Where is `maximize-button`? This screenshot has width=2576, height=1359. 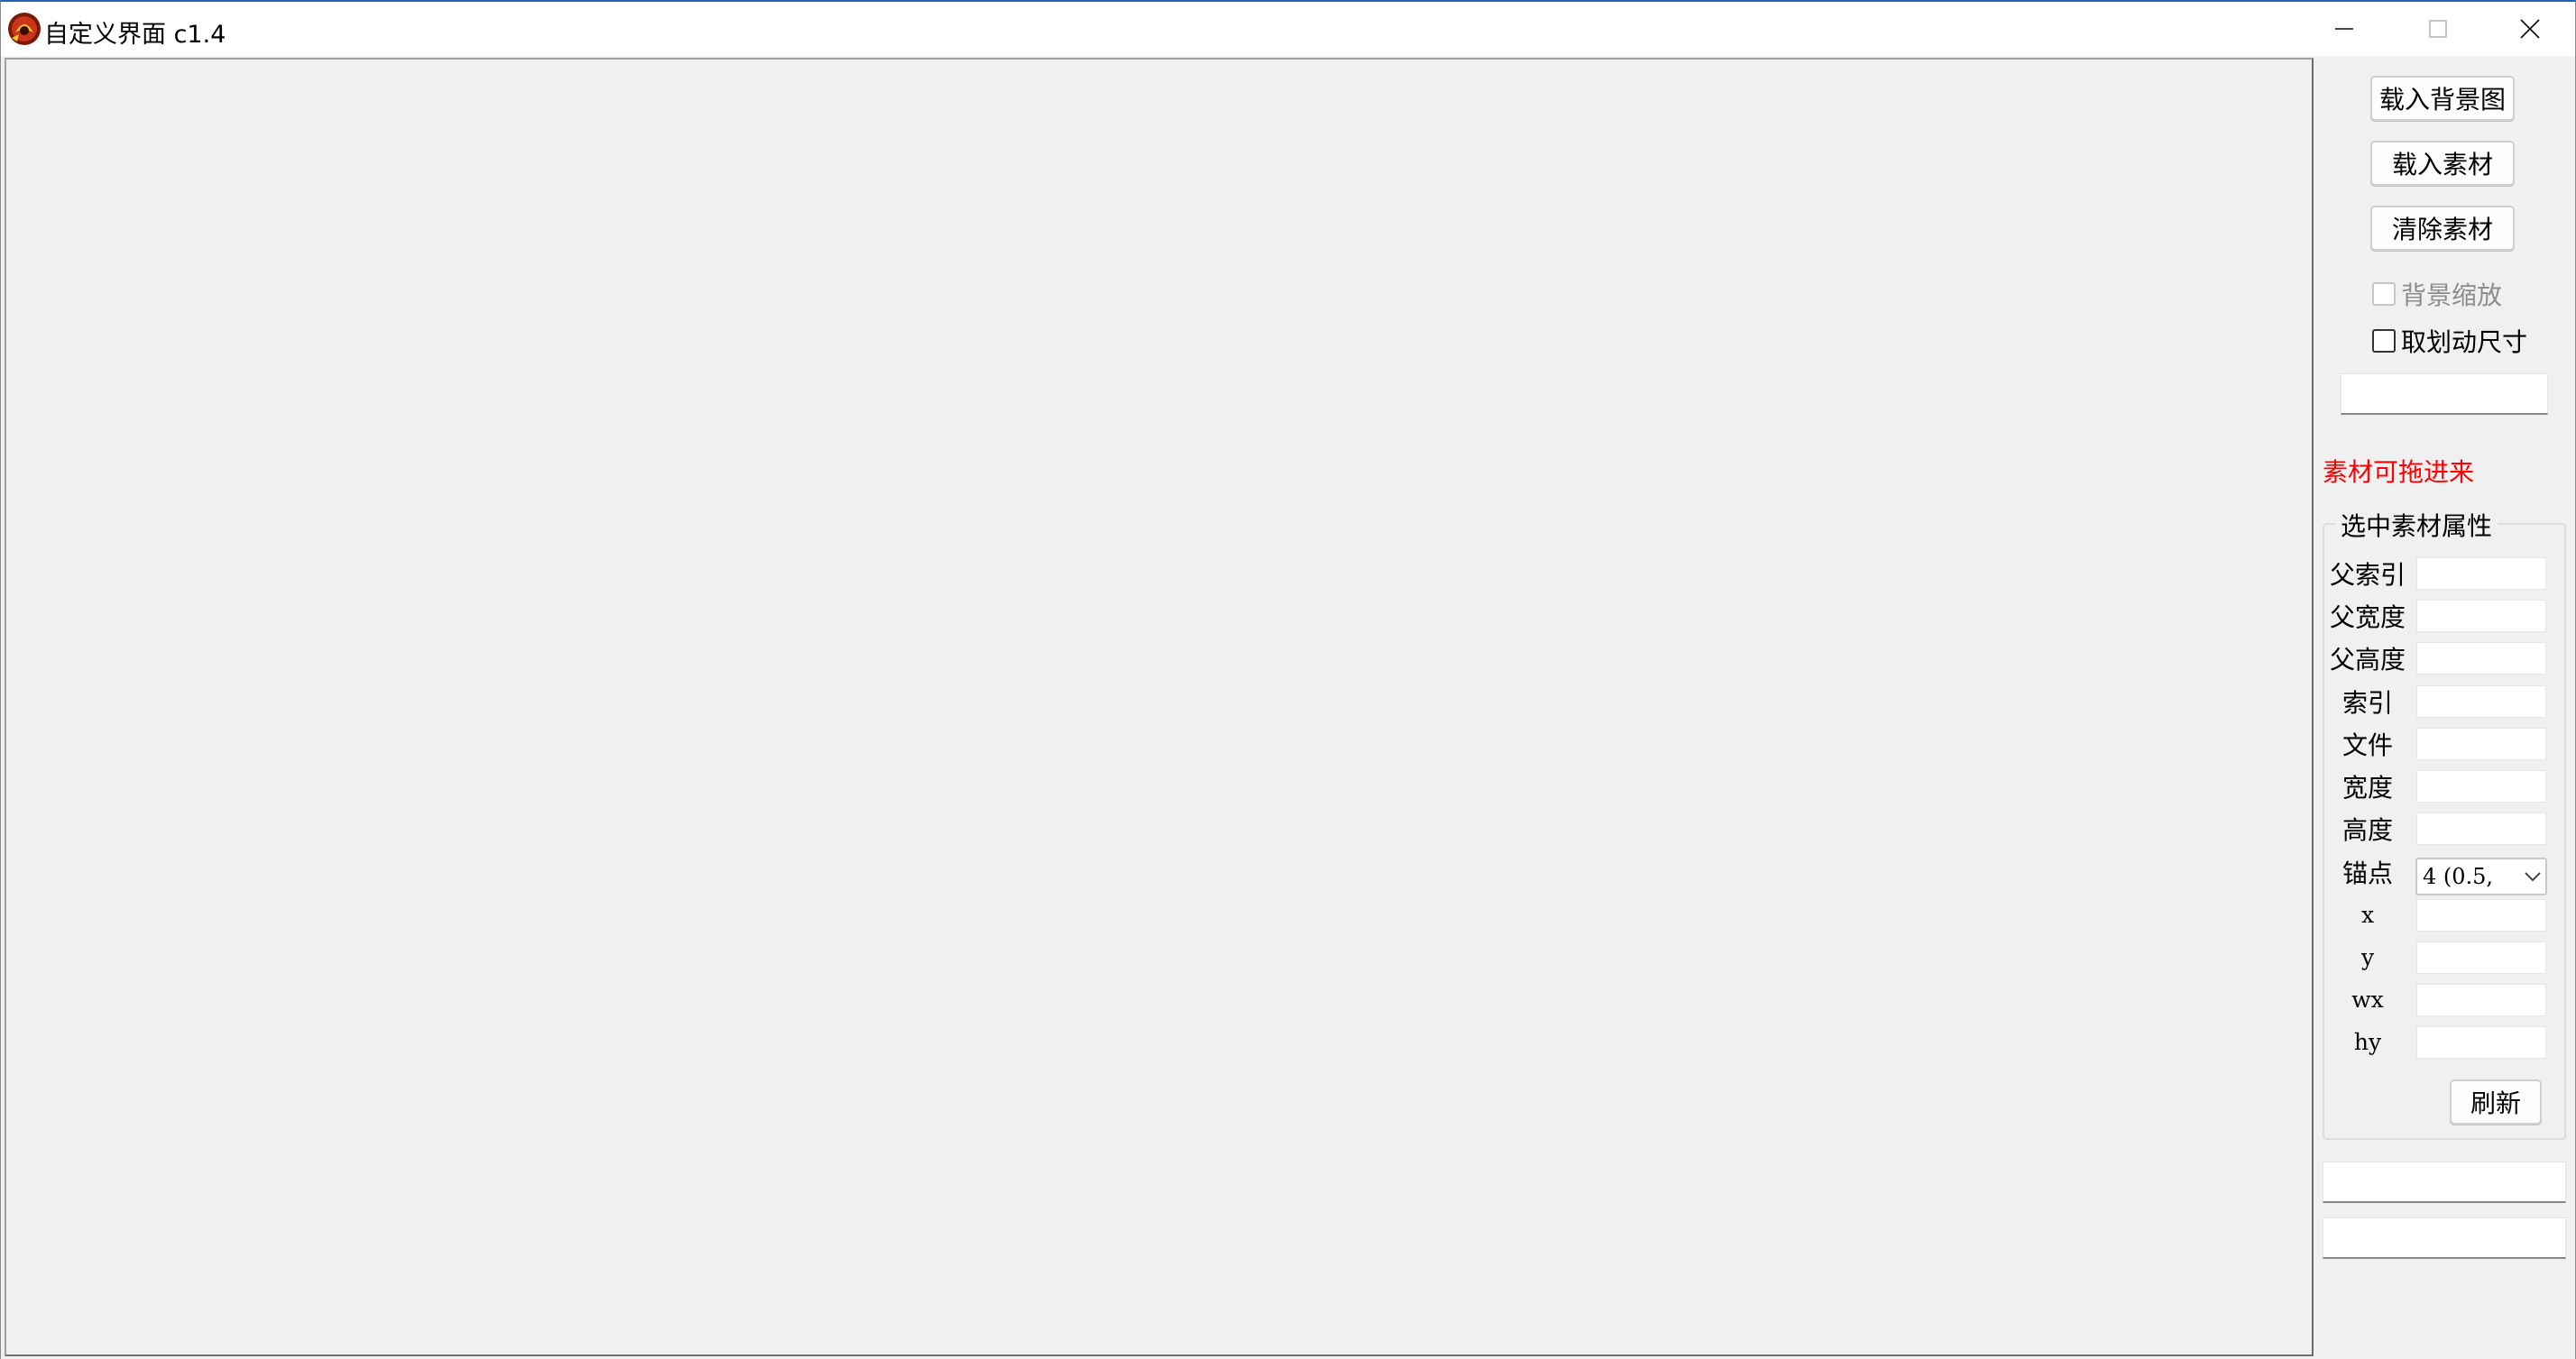
maximize-button is located at coordinates (2438, 29).